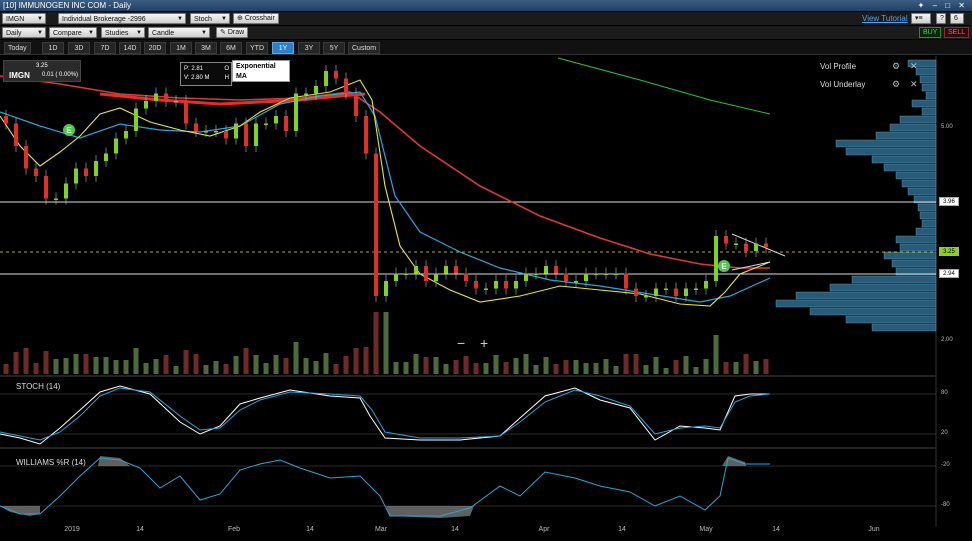 Image resolution: width=972 pixels, height=541 pixels. Describe the element at coordinates (181, 48) in the screenshot. I see `range-1m: 1M` at that location.